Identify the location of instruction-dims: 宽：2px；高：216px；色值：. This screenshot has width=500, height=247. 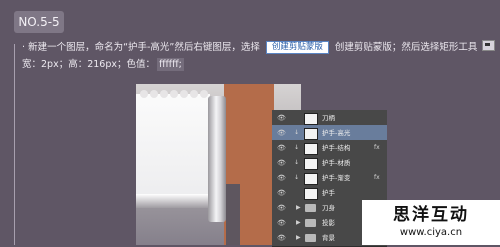
(88, 64).